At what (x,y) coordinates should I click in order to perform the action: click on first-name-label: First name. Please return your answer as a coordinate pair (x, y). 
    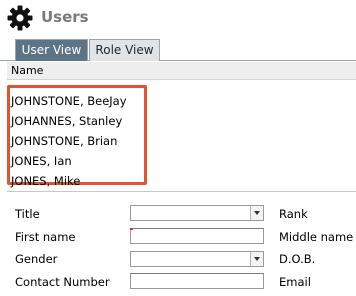
    Looking at the image, I should click on (45, 237).